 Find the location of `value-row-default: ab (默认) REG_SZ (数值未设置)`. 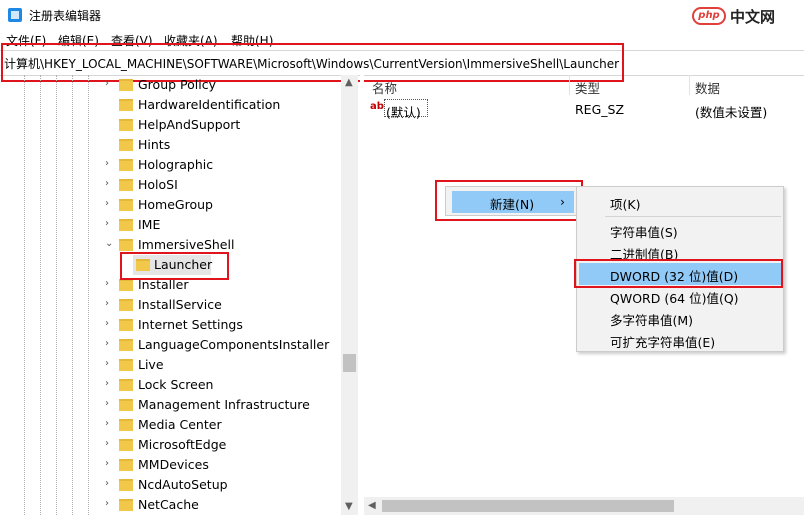

value-row-default: ab (默认) REG_SZ (数值未设置) is located at coordinates (584, 109).